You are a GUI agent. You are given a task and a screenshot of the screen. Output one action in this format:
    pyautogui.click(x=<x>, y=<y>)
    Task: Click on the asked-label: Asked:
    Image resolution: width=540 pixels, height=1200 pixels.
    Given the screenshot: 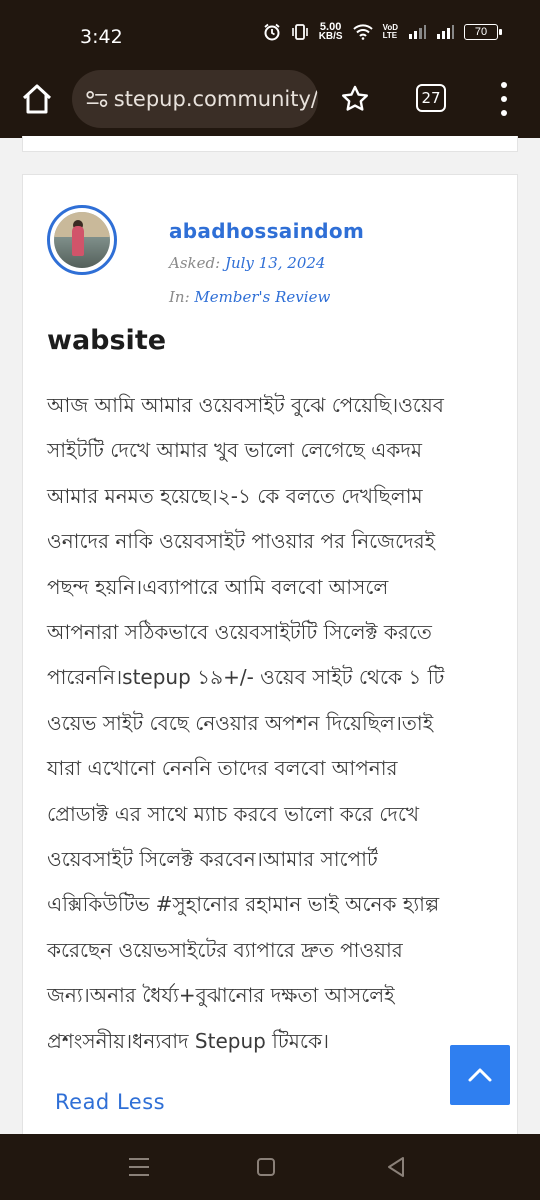 What is the action you would take?
    pyautogui.click(x=195, y=263)
    